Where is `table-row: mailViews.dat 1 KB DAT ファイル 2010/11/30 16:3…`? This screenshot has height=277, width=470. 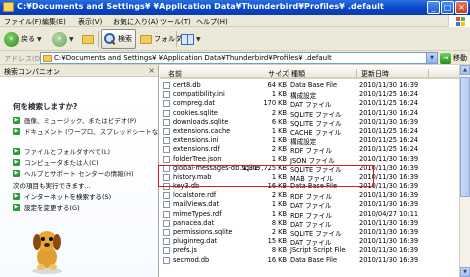 table-row: mailViews.dat 1 KB DAT ファイル 2010/11/30 16:3… is located at coordinates (309, 205).